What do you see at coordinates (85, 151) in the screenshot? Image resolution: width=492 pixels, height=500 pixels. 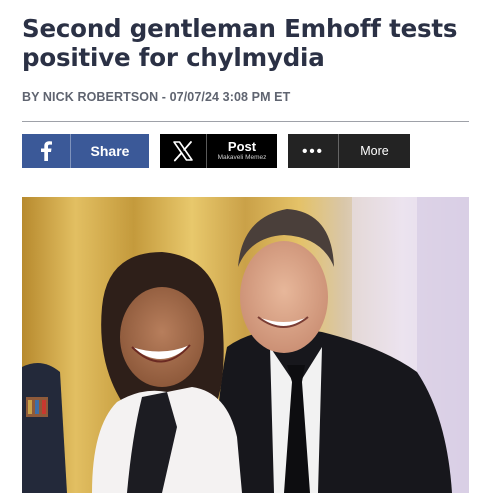 I see `facebook-share-button: Share` at bounding box center [85, 151].